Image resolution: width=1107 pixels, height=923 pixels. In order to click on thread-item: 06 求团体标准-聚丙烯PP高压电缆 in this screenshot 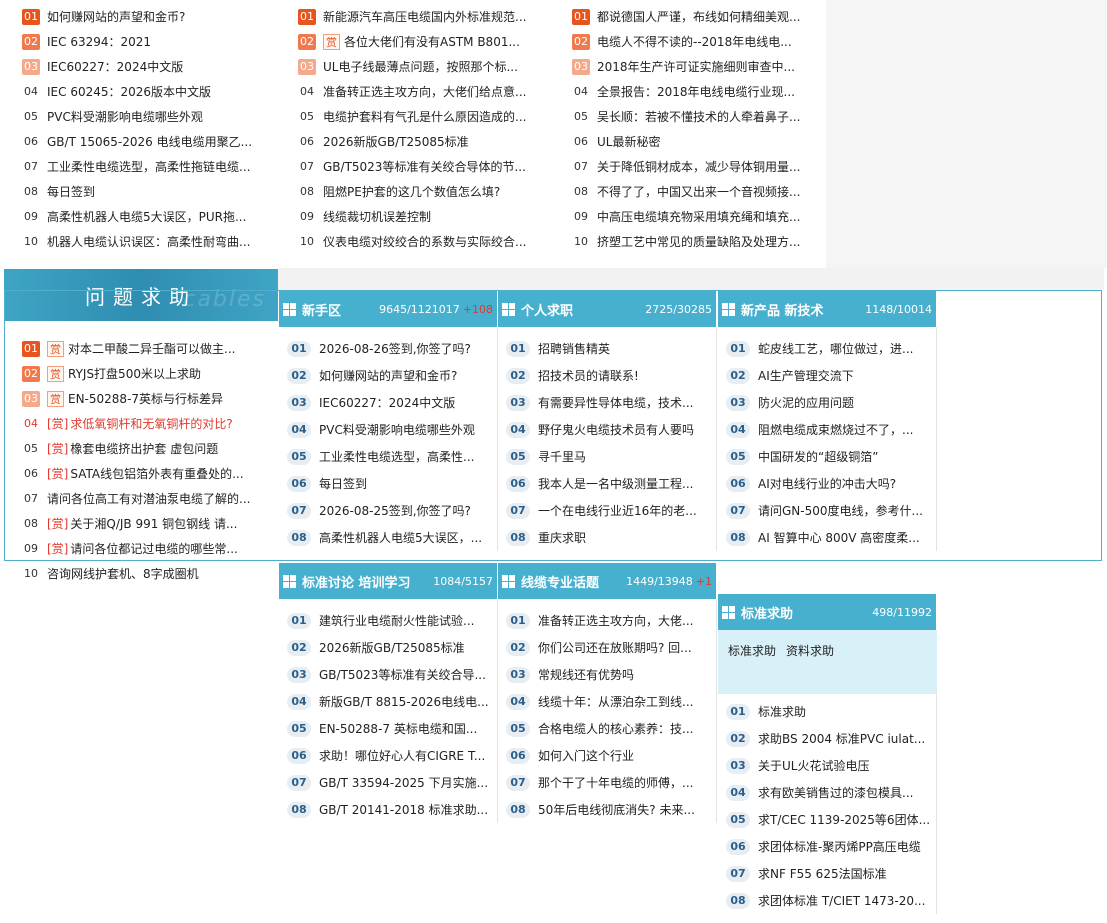, I will do `click(831, 846)`.